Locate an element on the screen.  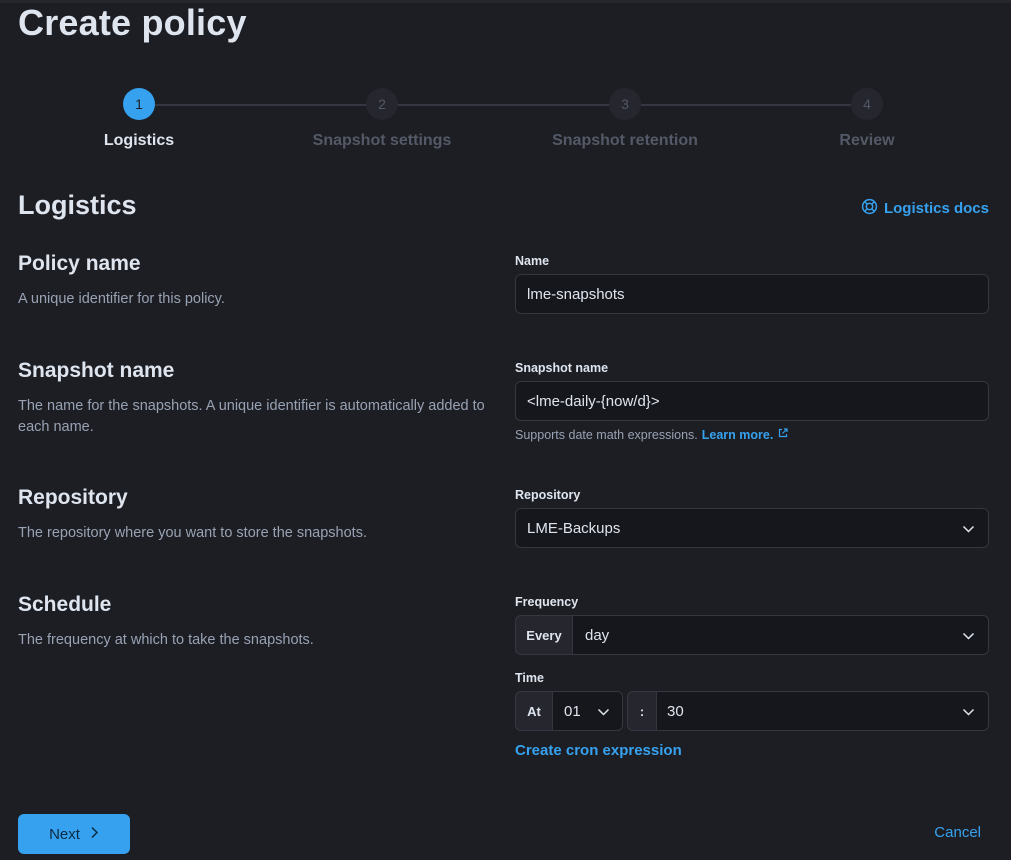
policy-name-input: lme-snapshots is located at coordinates (752, 294).